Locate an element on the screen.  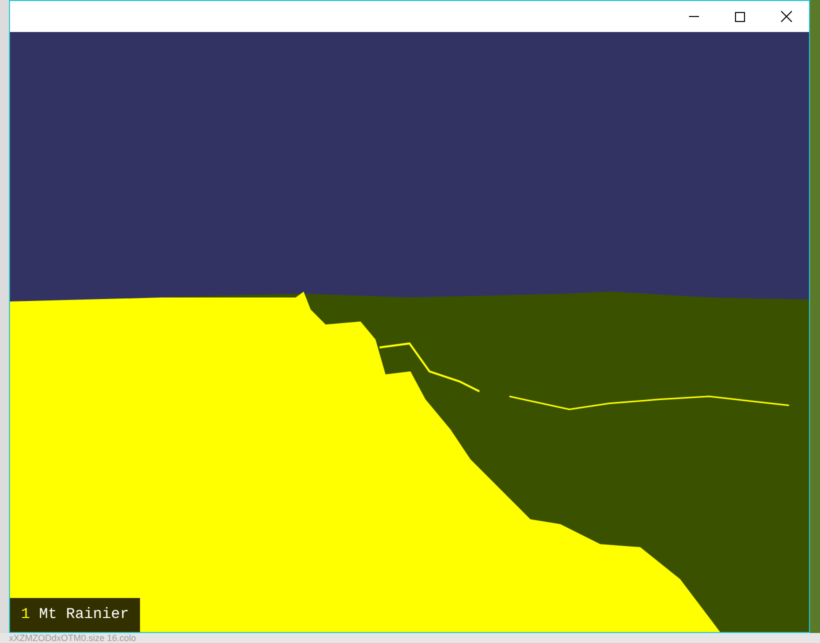
maximize-icon is located at coordinates (740, 17).